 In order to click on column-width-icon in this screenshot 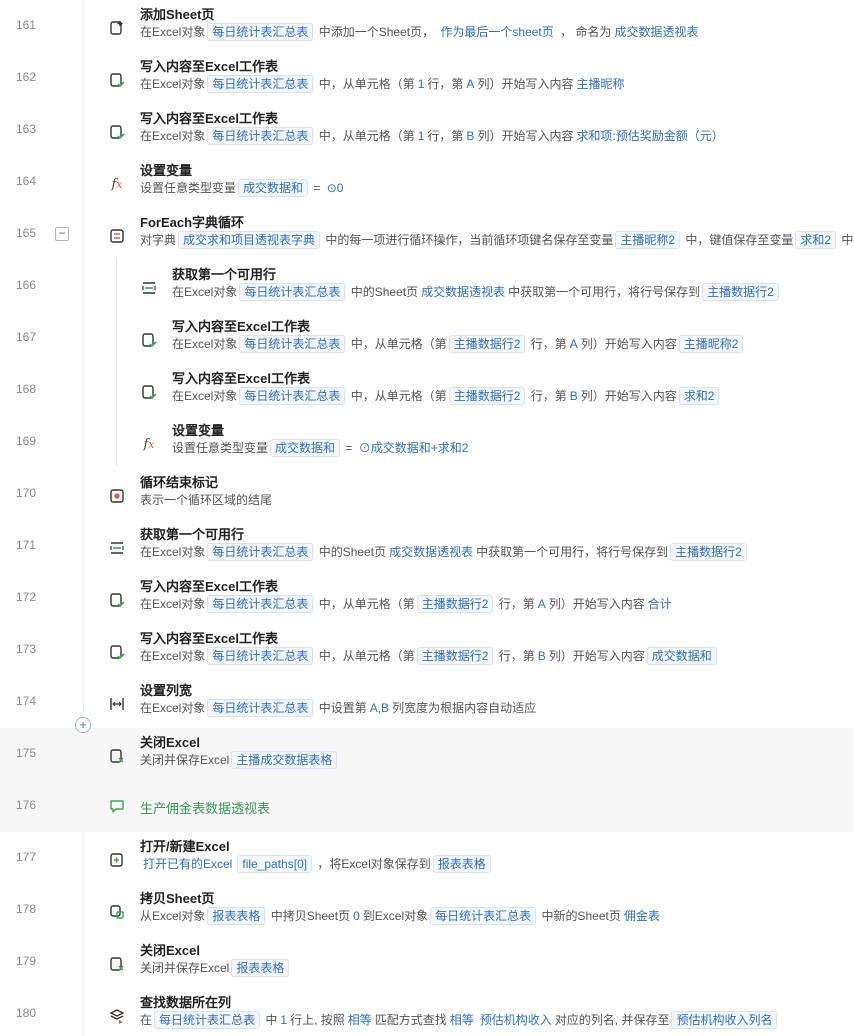, I will do `click(117, 704)`.